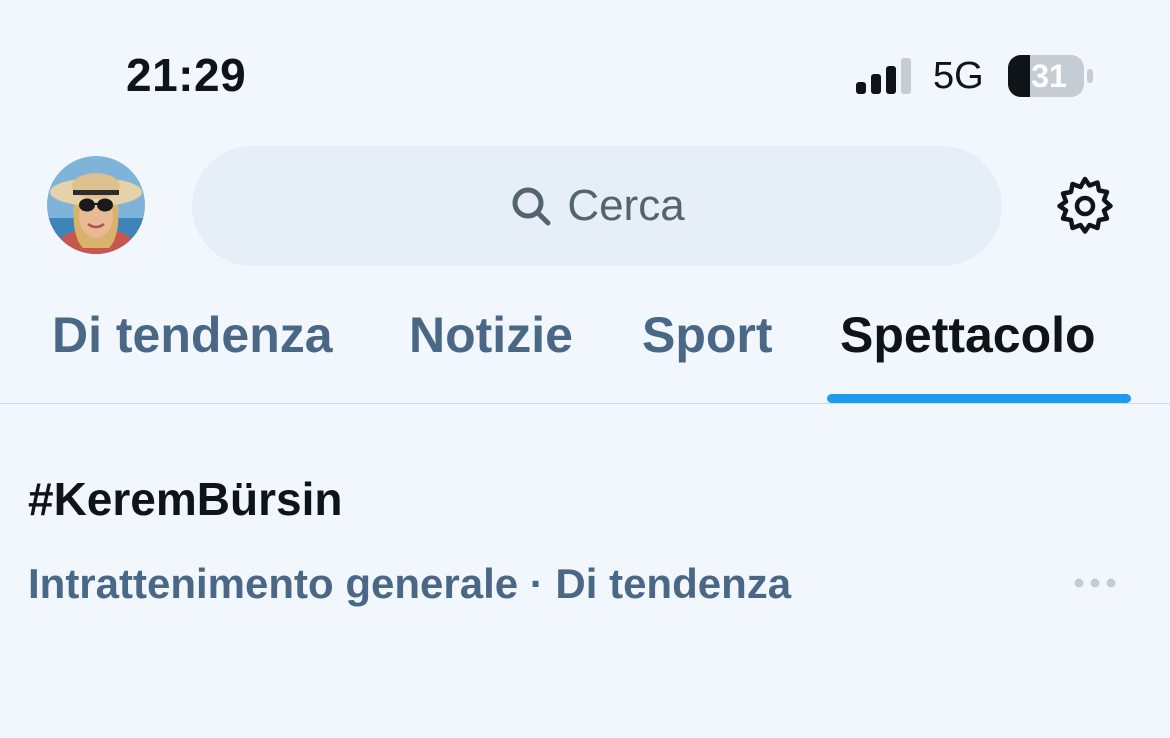  Describe the element at coordinates (958, 76) in the screenshot. I see `network-type: 5G` at that location.